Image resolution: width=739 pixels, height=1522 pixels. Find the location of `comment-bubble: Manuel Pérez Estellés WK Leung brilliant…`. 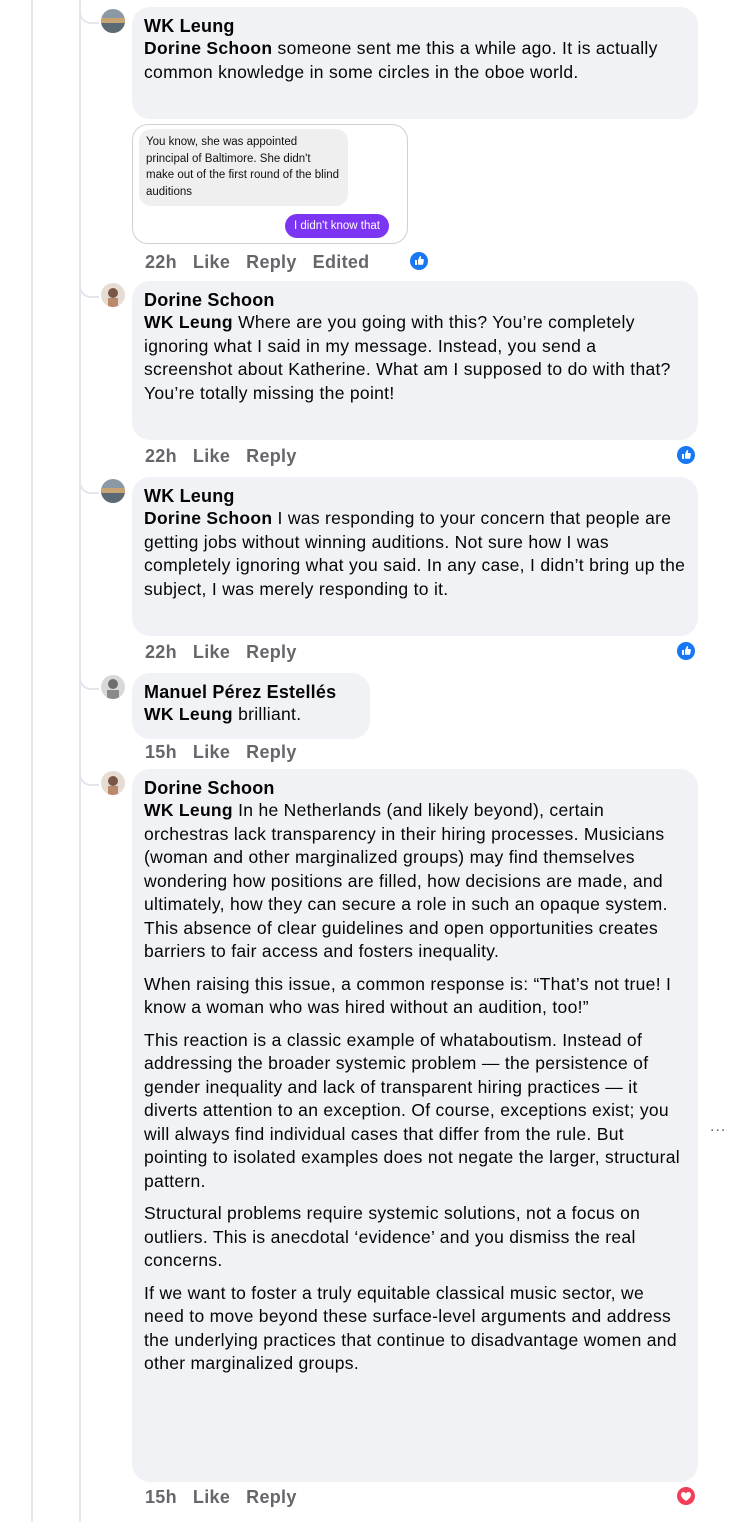

comment-bubble: Manuel Pérez Estellés WK Leung brilliant… is located at coordinates (251, 706).